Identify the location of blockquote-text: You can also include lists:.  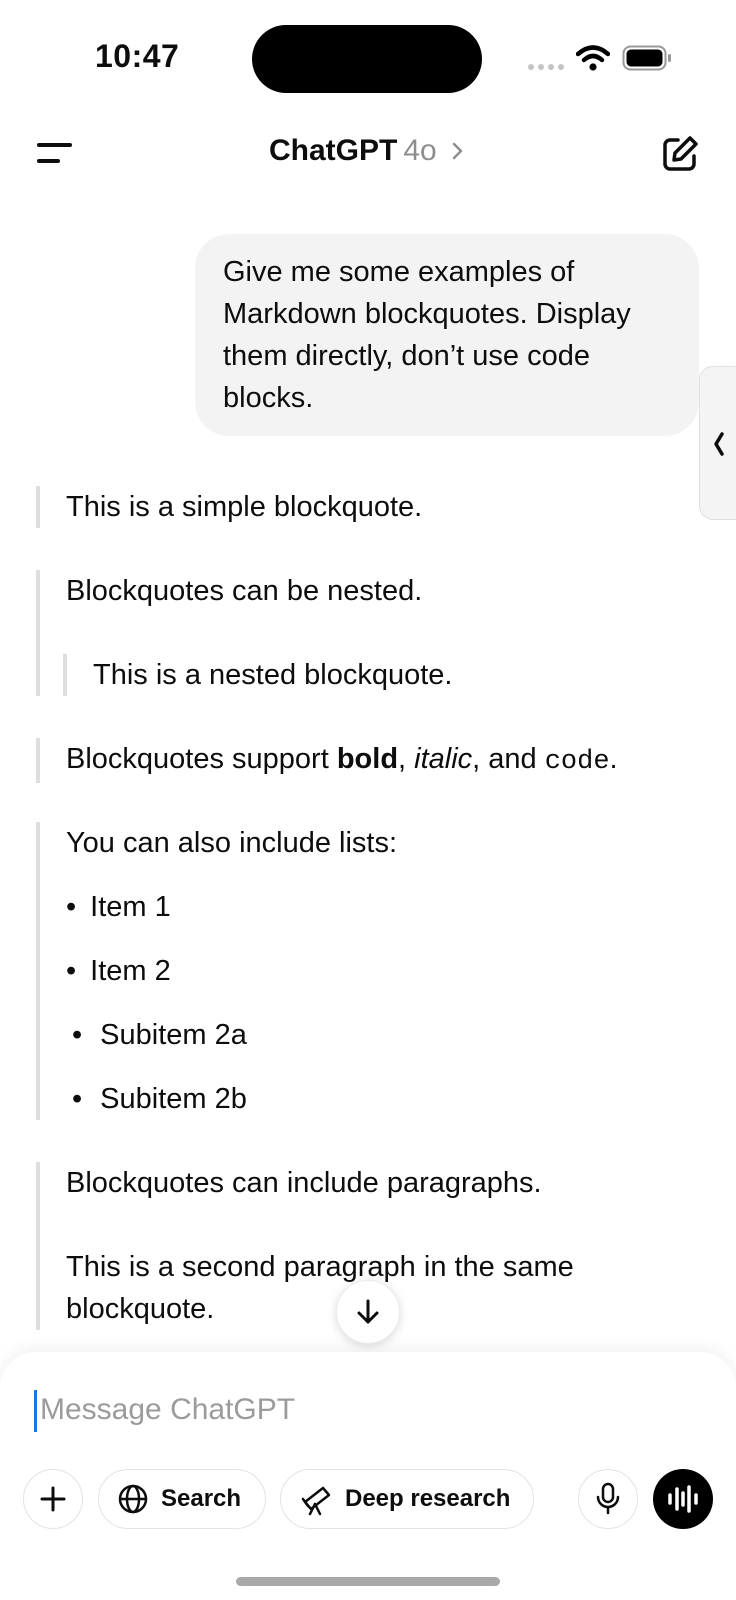
(232, 843).